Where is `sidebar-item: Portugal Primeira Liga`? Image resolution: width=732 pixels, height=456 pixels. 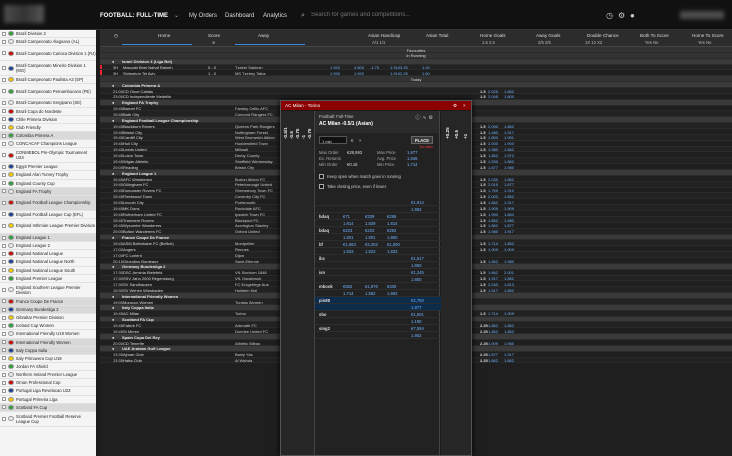 sidebar-item: Portugal Primeira Liga is located at coordinates (48, 400).